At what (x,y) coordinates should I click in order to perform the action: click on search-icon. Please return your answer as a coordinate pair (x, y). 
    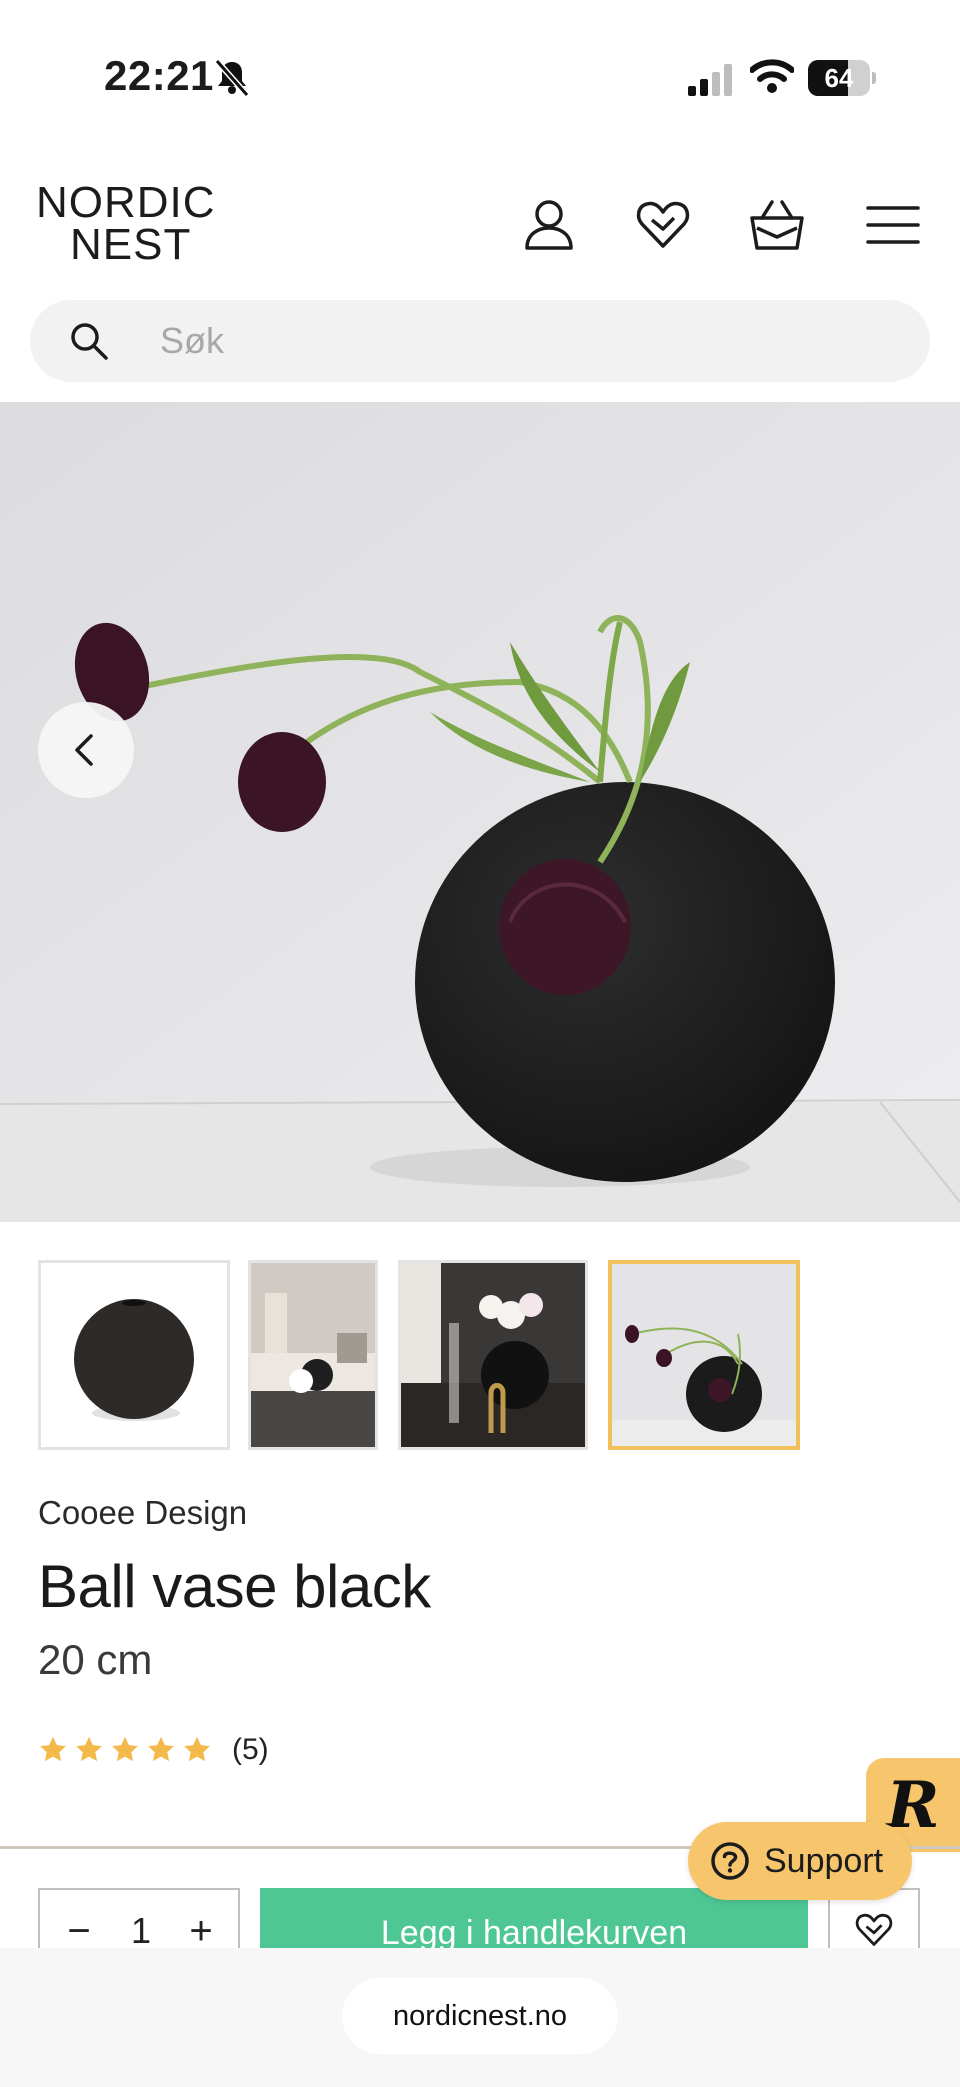
    Looking at the image, I should click on (89, 341).